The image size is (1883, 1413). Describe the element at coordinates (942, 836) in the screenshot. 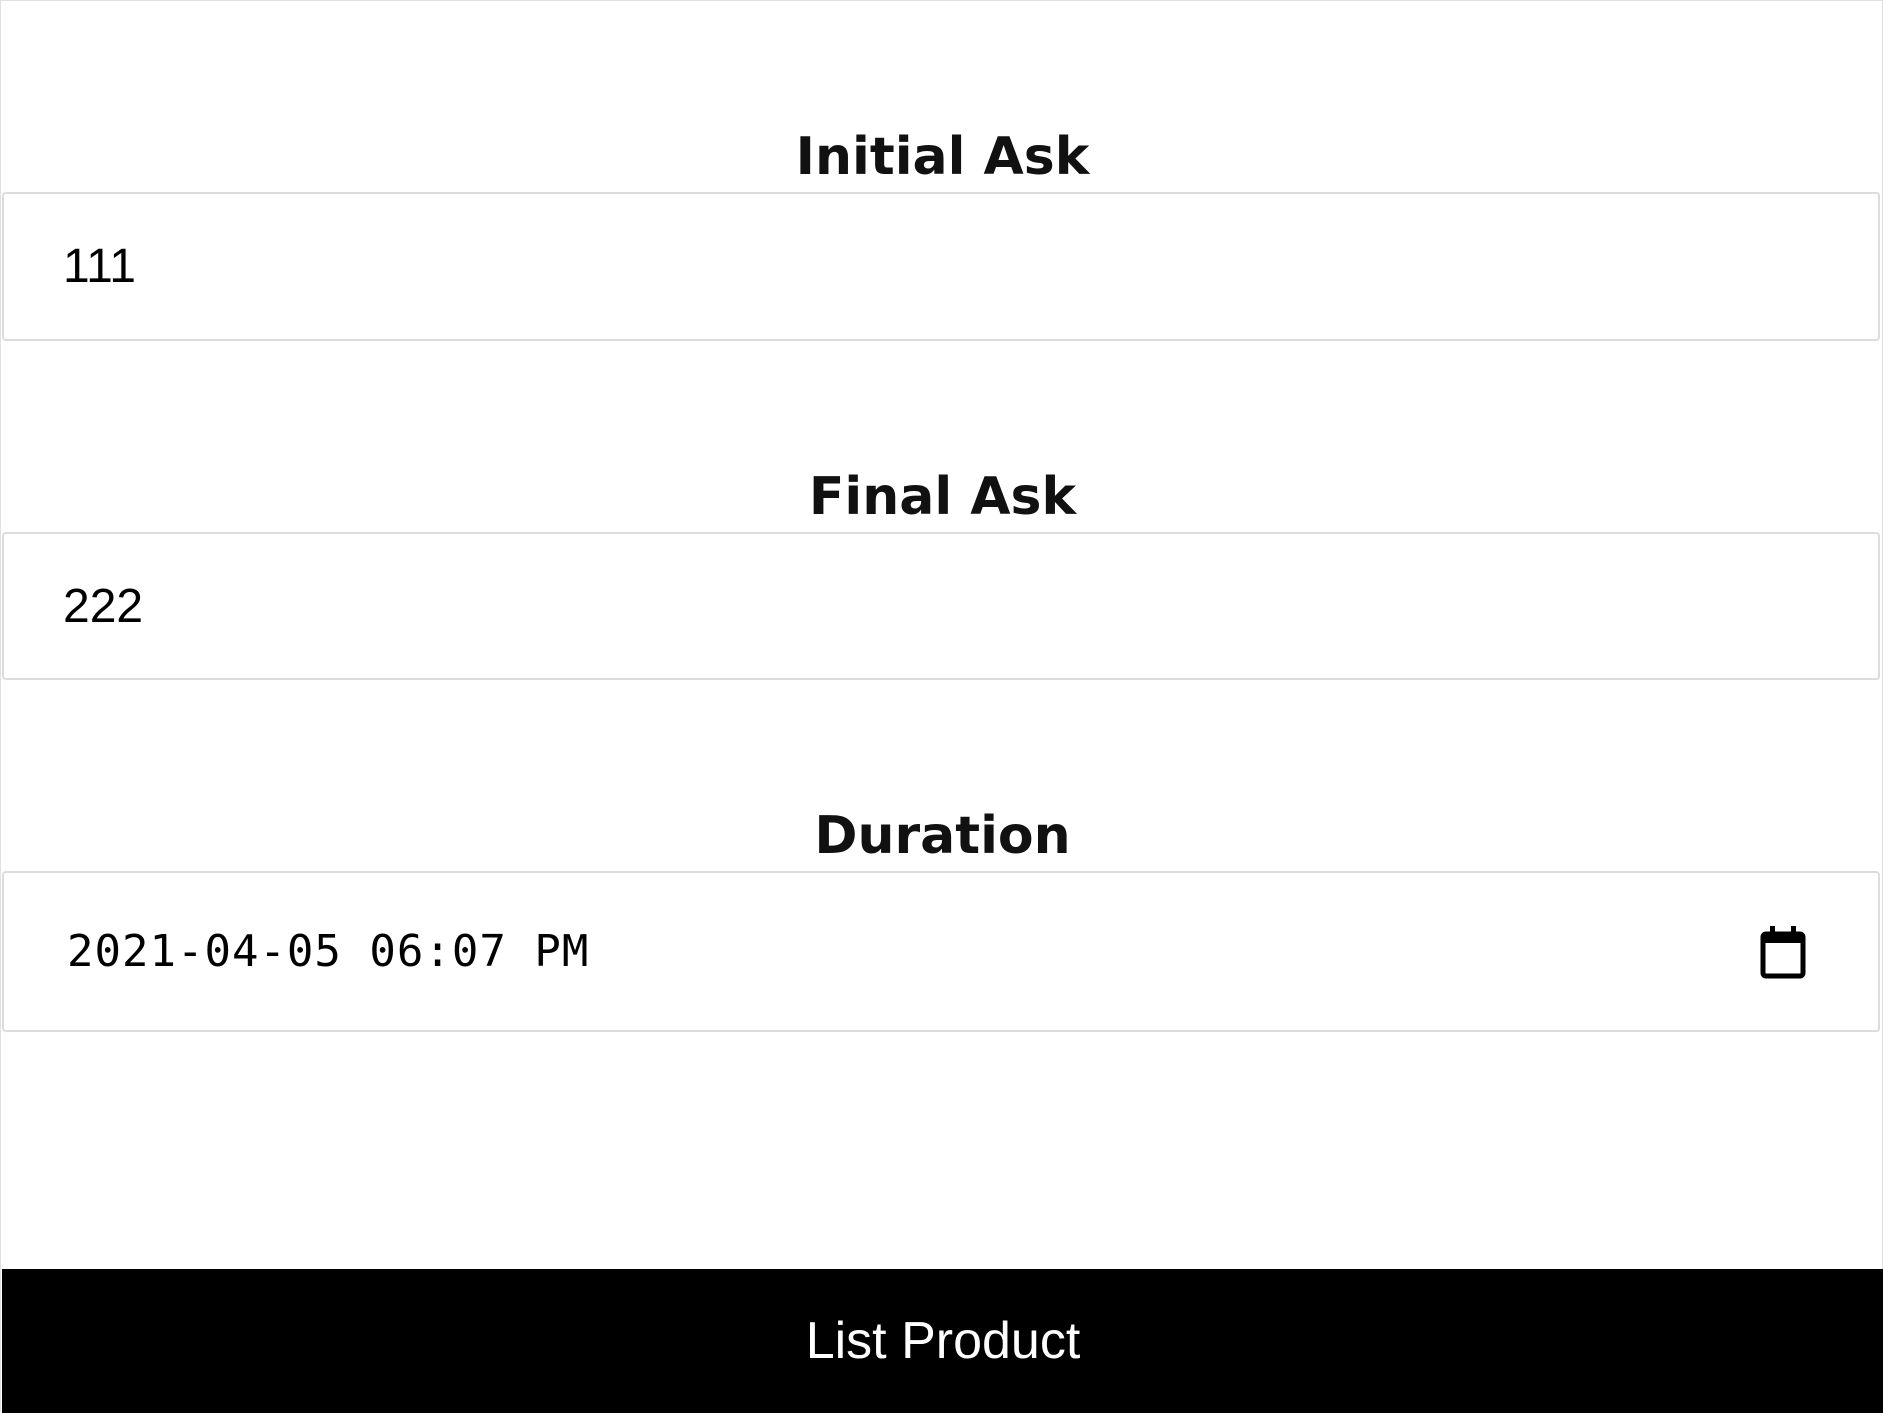

I see `duration-label: Duration` at that location.